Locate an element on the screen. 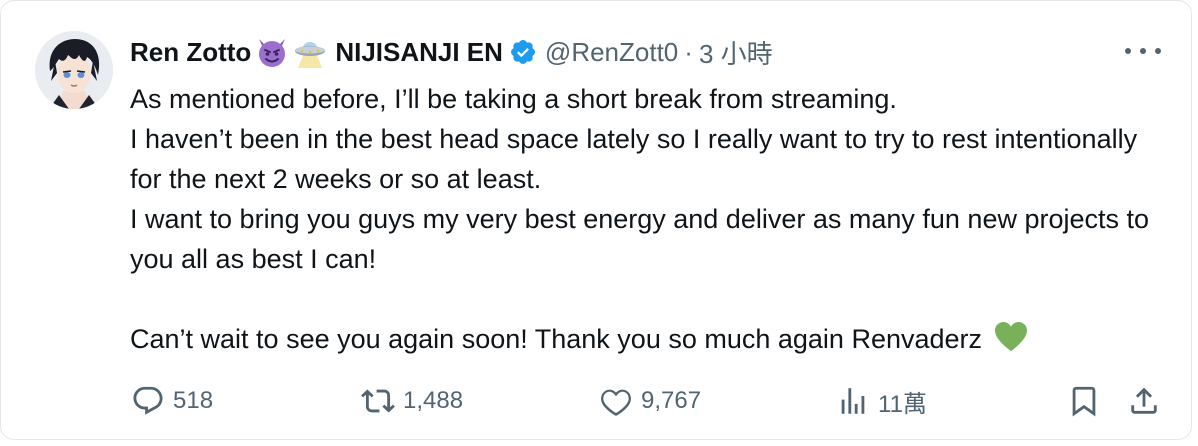 The height and width of the screenshot is (446, 1198). views-chart-icon is located at coordinates (853, 401).